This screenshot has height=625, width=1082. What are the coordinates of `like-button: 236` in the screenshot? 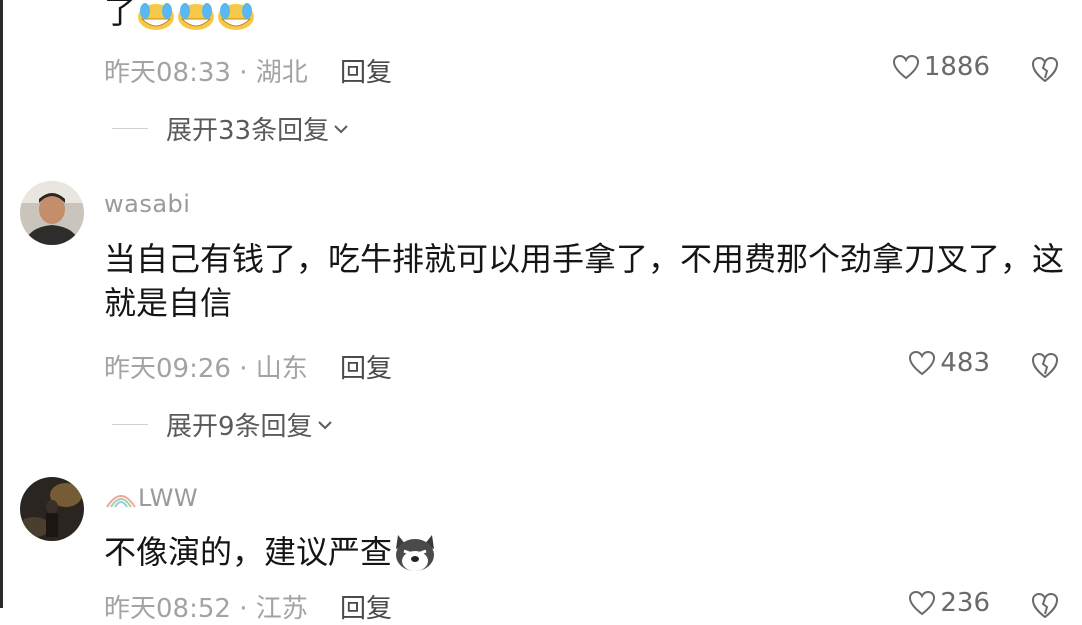 It's located at (949, 603).